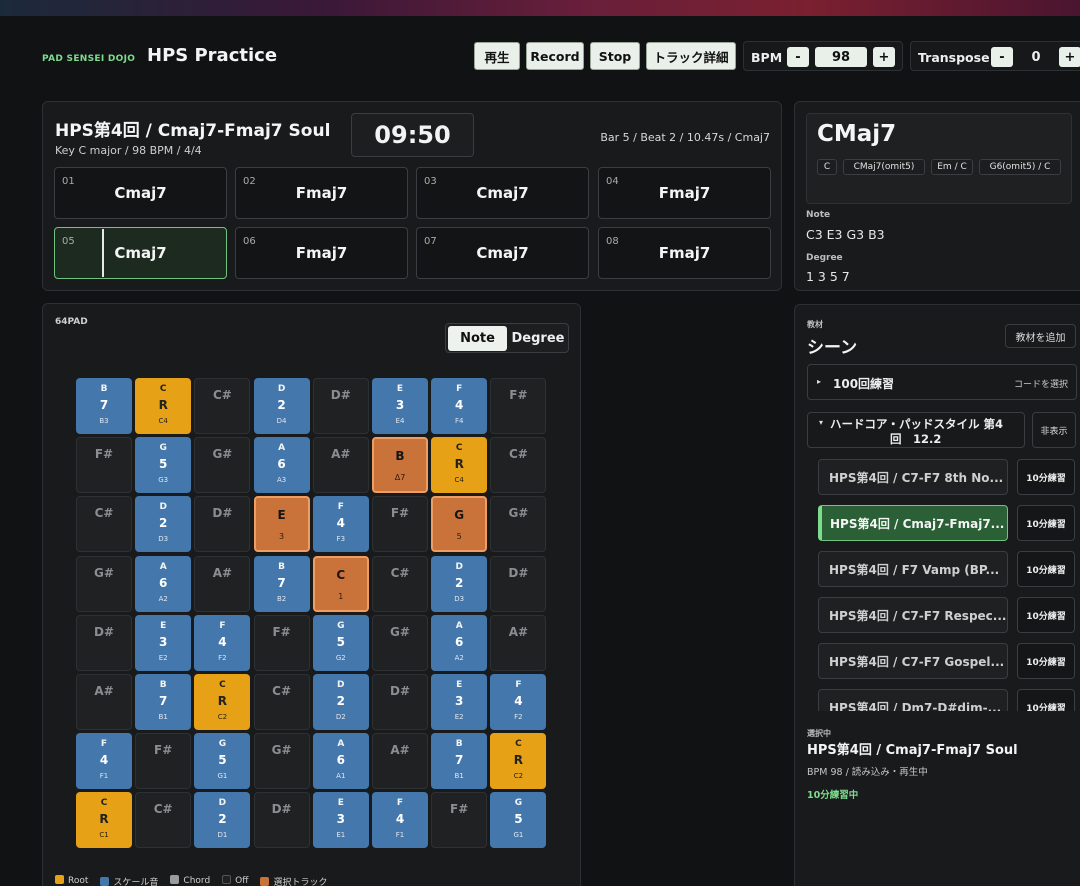 The width and height of the screenshot is (1080, 886). Describe the element at coordinates (691, 56) in the screenshot. I see `track-detail-button: トラック詳細` at that location.